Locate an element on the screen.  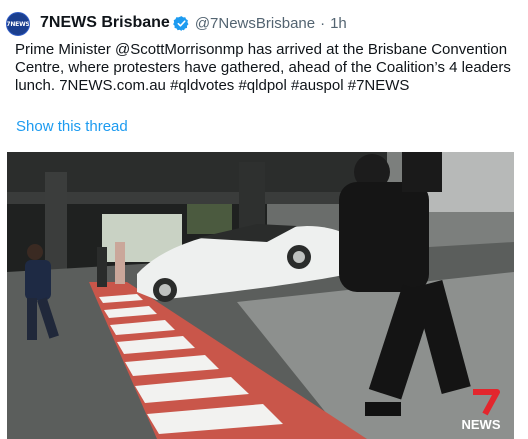
user-handle: @7NewsBrisbane is located at coordinates (255, 23).